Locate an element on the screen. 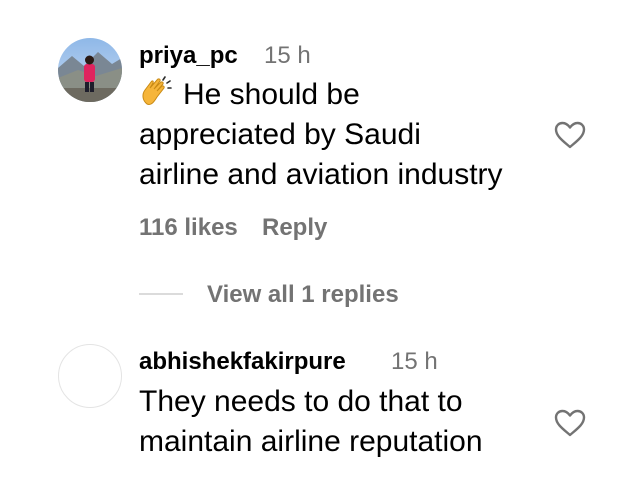  comment-text-line: He should be is located at coordinates (249, 95).